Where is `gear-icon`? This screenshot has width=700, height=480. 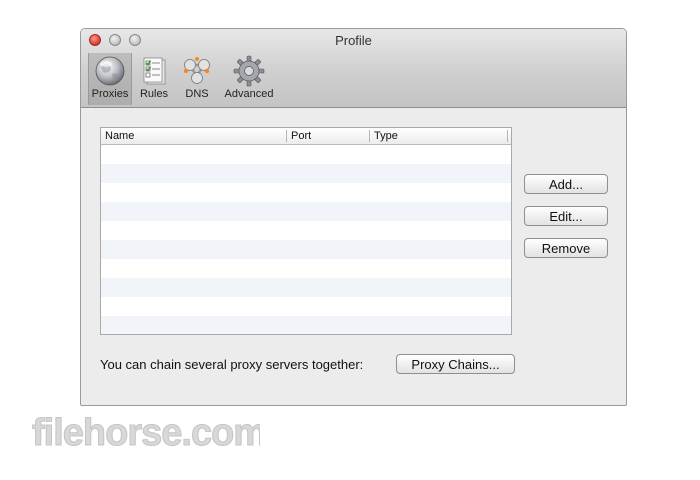 gear-icon is located at coordinates (249, 71).